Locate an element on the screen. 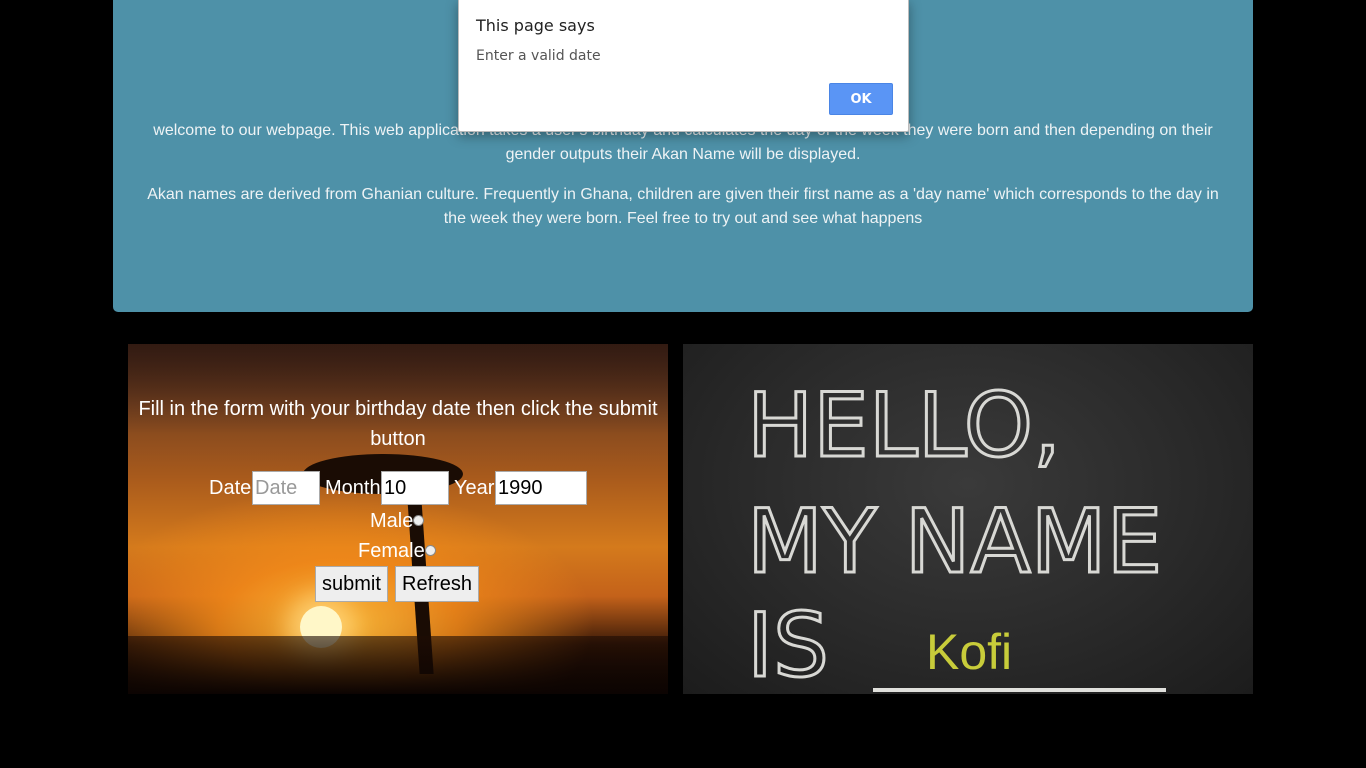  submit-button: submit is located at coordinates (351, 584).